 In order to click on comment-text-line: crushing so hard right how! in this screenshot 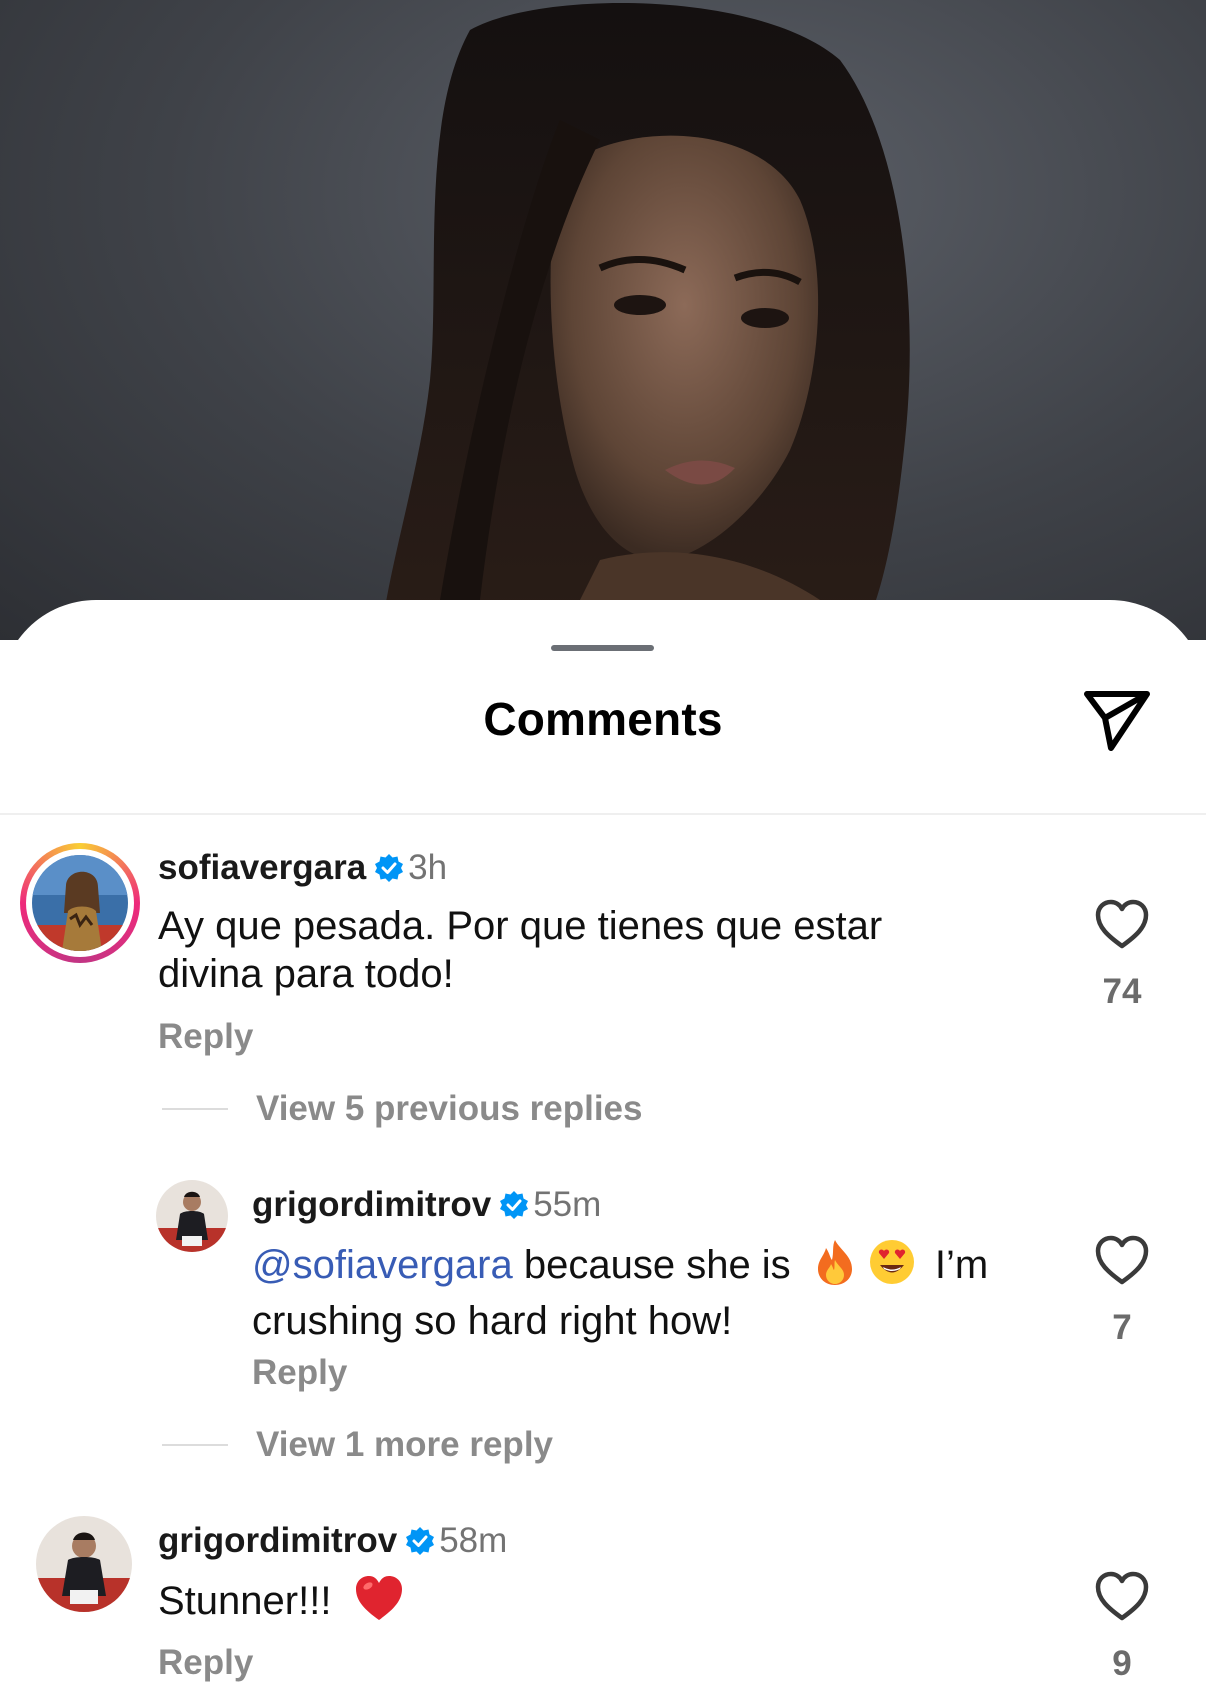, I will do `click(492, 1321)`.